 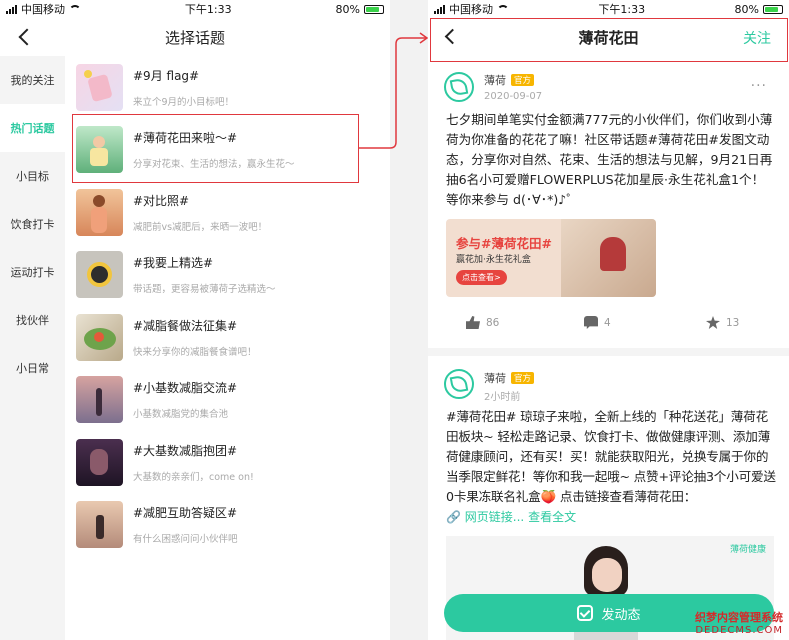 What do you see at coordinates (166, 75) in the screenshot?
I see `topic-title: #9月 flag#` at bounding box center [166, 75].